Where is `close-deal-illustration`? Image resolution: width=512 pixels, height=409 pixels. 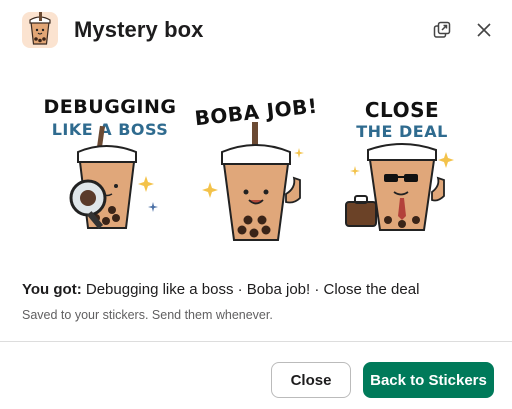 close-deal-illustration is located at coordinates (399, 187).